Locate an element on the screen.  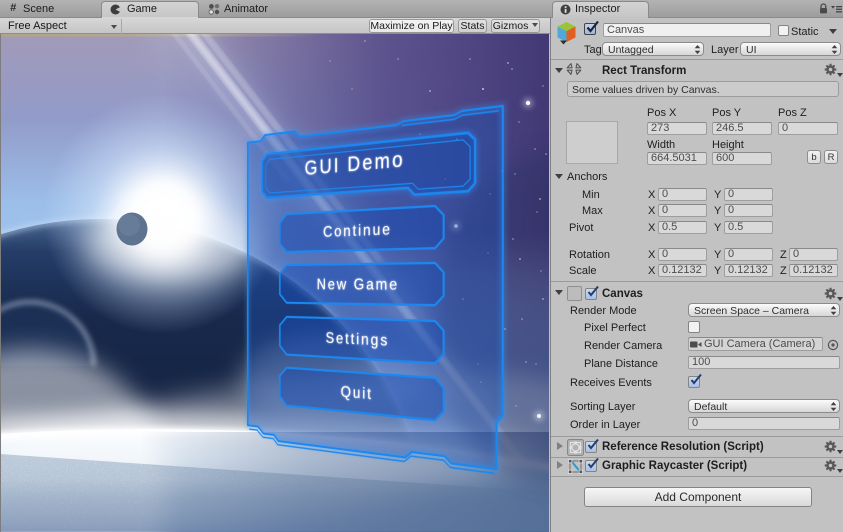
svg-text: Quit is located at coordinates (357, 393).